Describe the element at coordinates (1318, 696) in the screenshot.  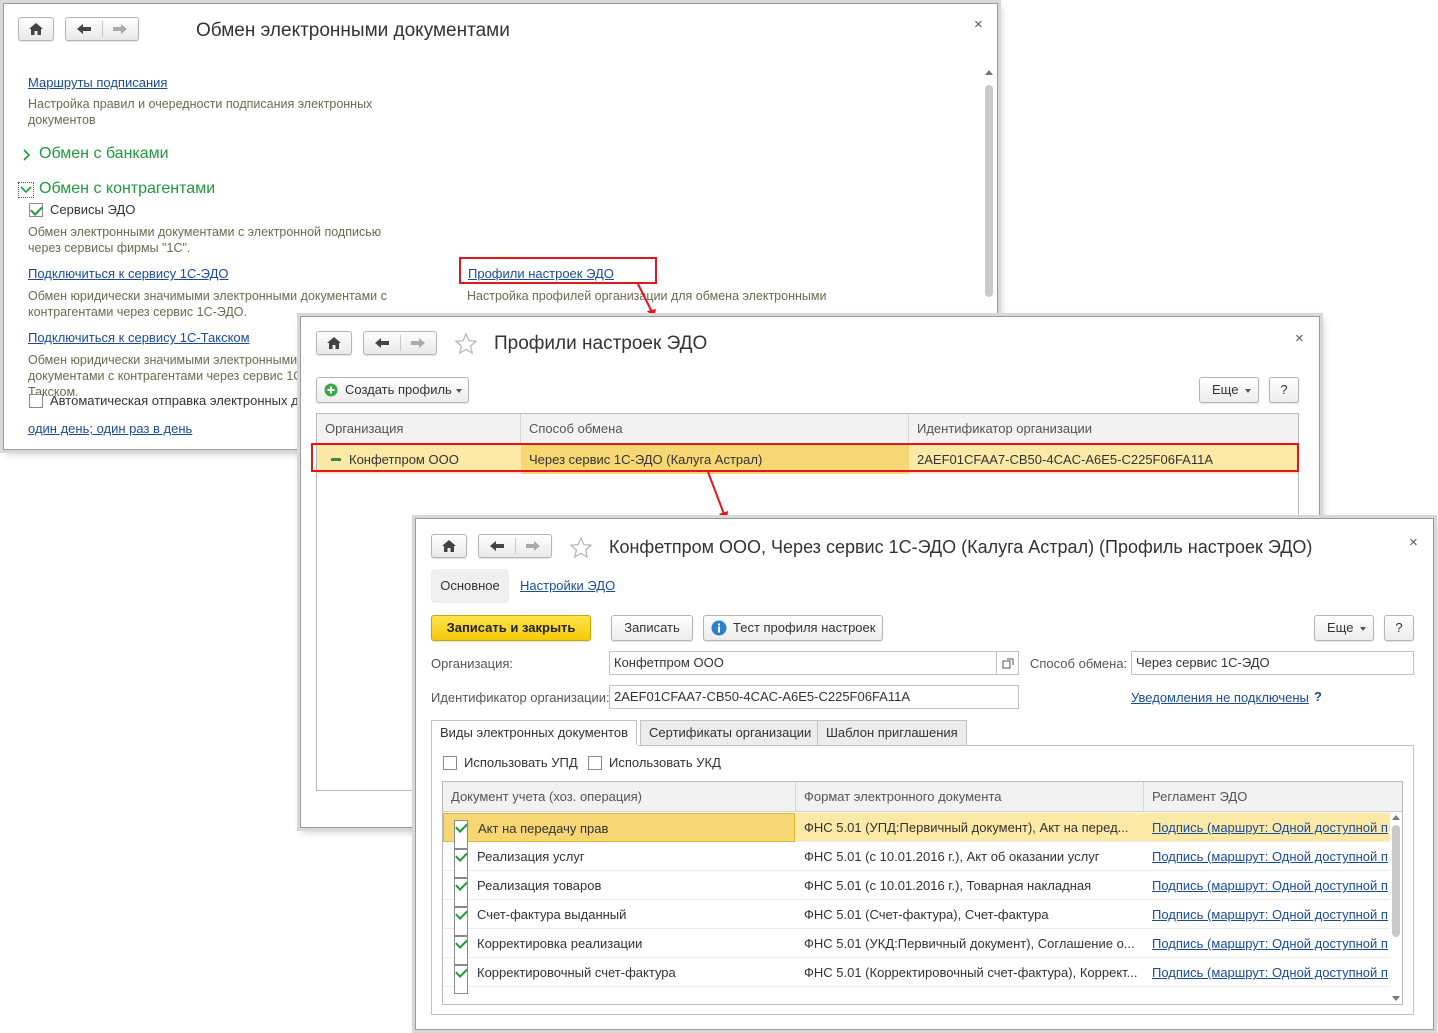
I see `notifications-help-icon: ?` at that location.